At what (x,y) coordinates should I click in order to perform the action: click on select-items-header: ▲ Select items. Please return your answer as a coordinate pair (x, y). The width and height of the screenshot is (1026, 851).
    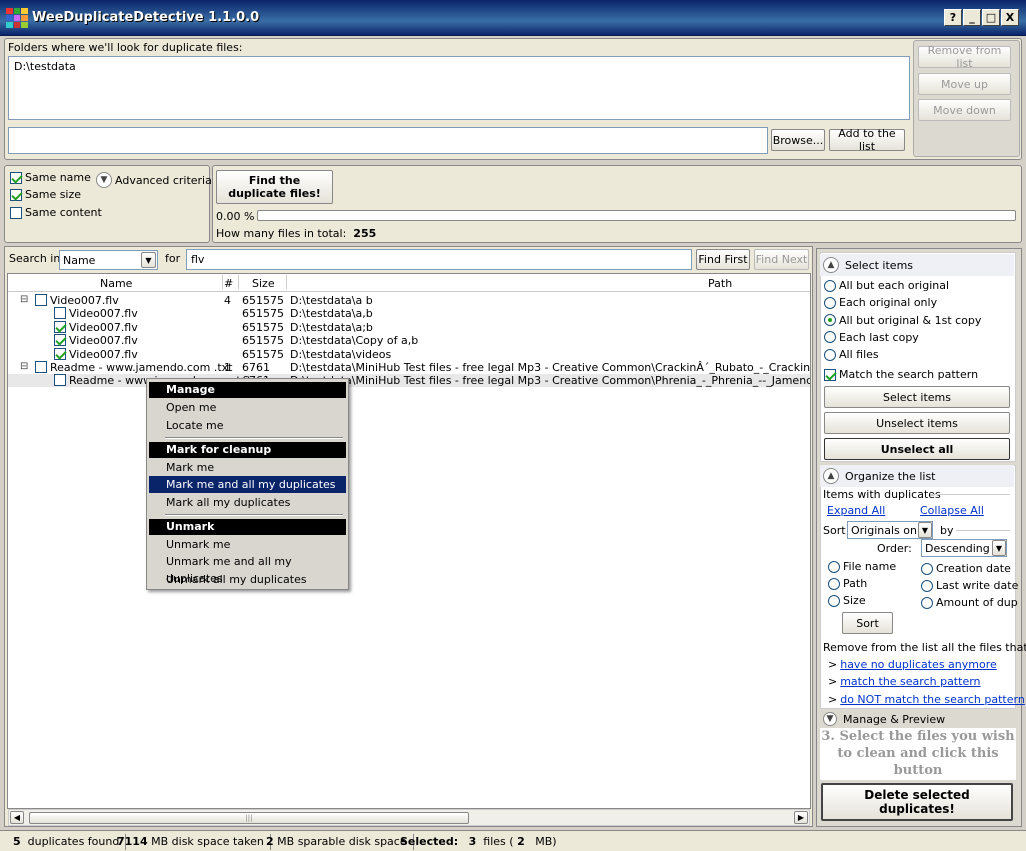
    Looking at the image, I should click on (917, 265).